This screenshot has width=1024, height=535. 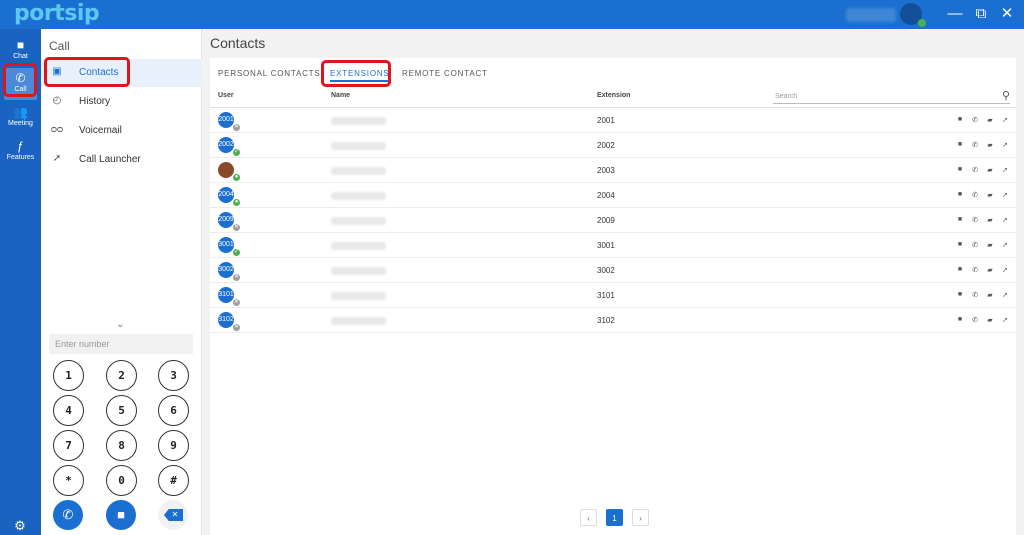 I want to click on dialpad-key-1: 1, so click(x=68, y=375).